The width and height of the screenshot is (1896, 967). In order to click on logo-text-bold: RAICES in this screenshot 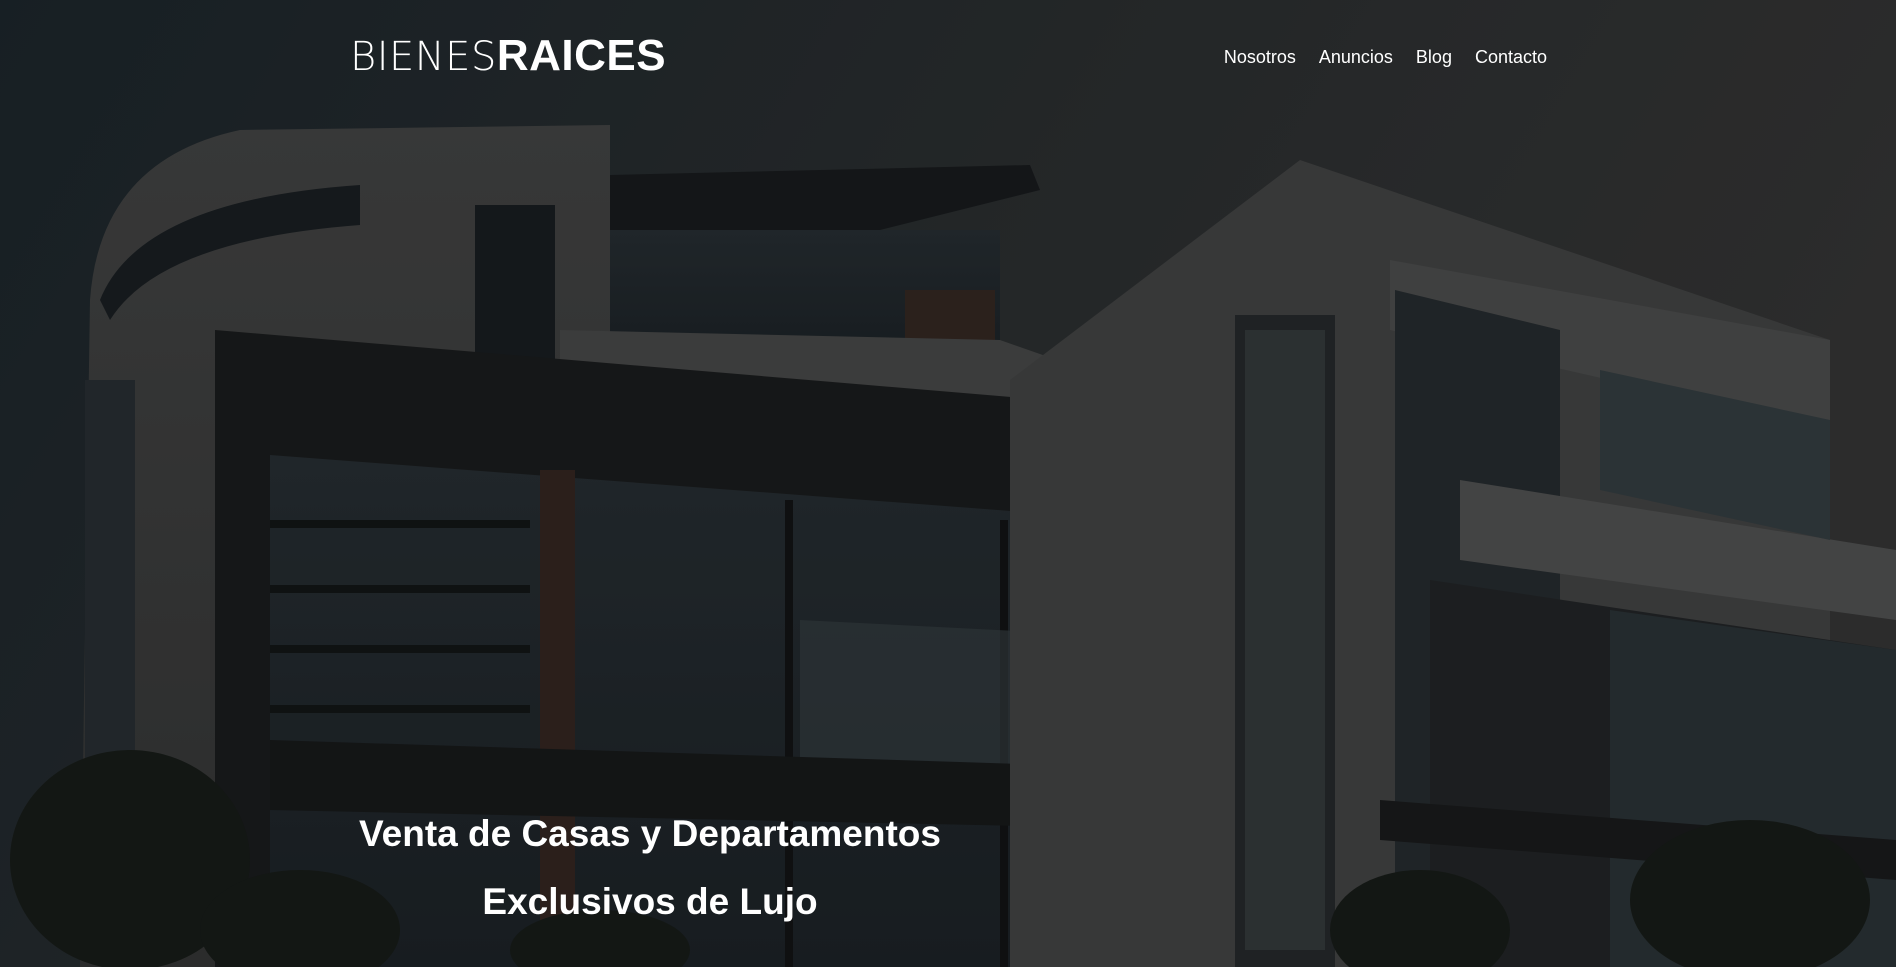, I will do `click(581, 55)`.